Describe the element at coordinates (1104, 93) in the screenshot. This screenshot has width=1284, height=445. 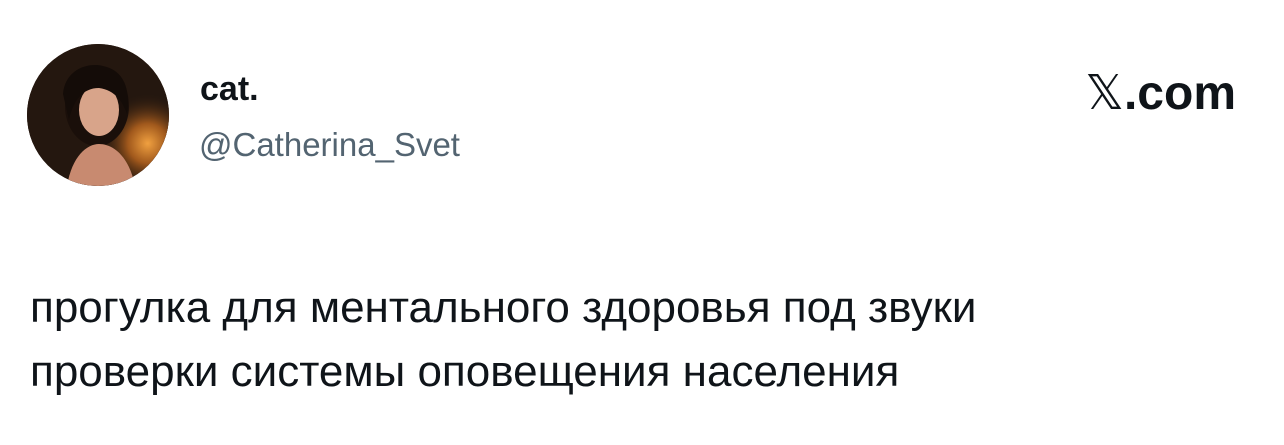
I see `x-icon: 𝕏` at that location.